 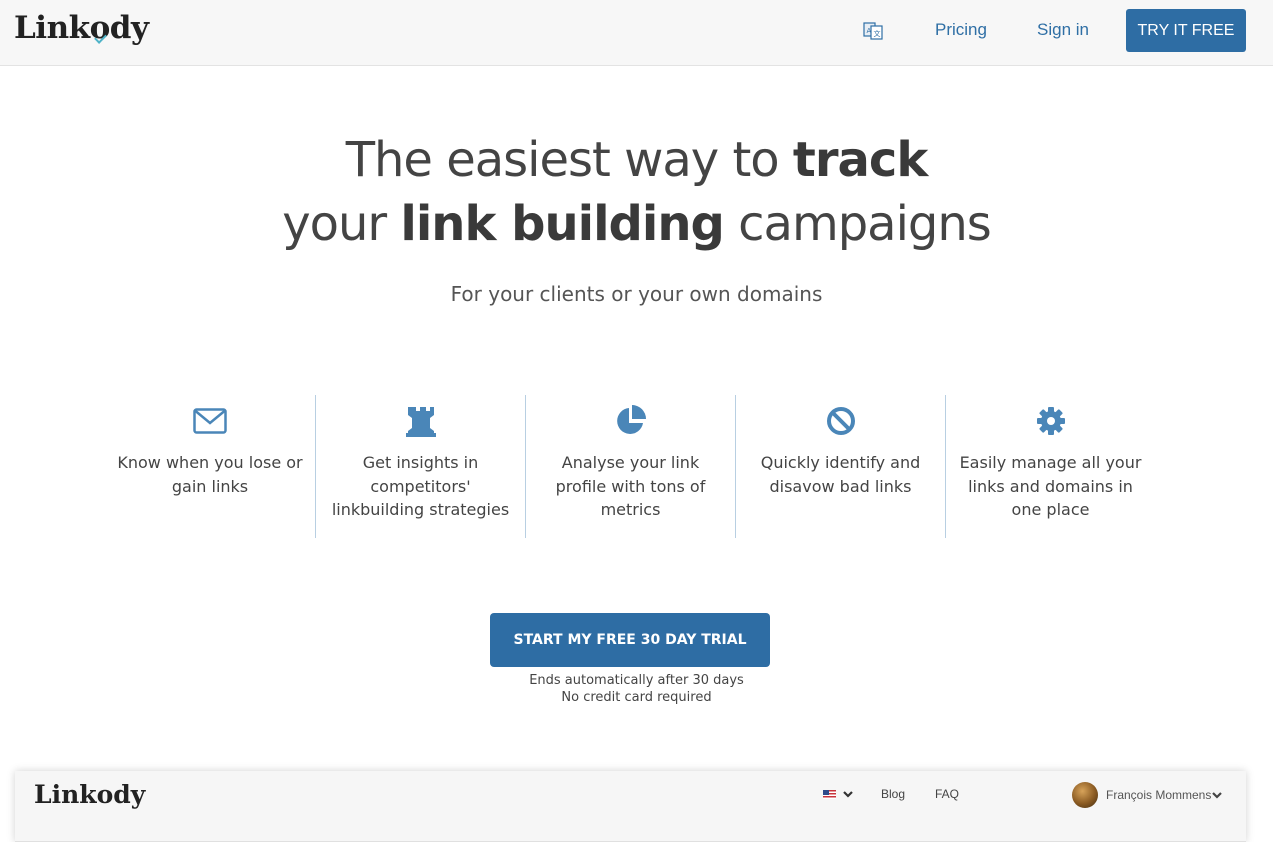 What do you see at coordinates (1063, 30) in the screenshot?
I see `nav-signin-link: Sign in` at bounding box center [1063, 30].